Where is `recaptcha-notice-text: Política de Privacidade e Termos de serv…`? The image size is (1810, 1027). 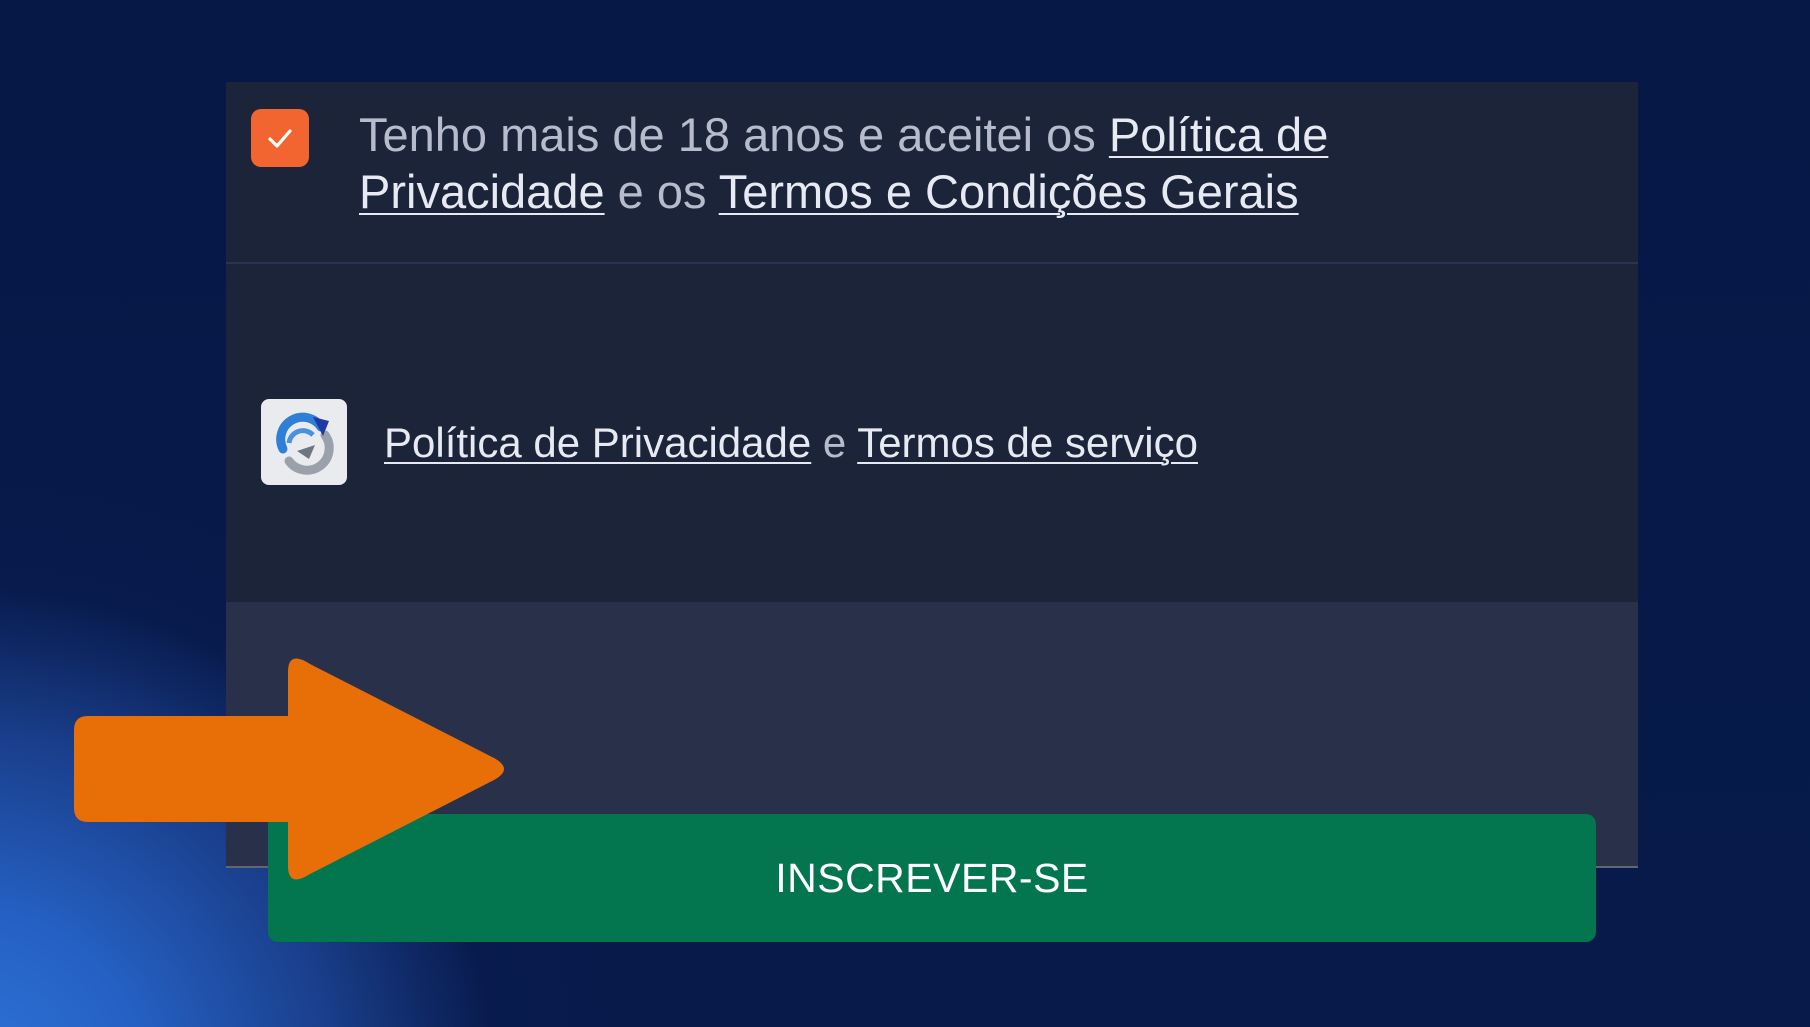
recaptcha-notice-text: Política de Privacidade e Termos de serv… is located at coordinates (791, 443).